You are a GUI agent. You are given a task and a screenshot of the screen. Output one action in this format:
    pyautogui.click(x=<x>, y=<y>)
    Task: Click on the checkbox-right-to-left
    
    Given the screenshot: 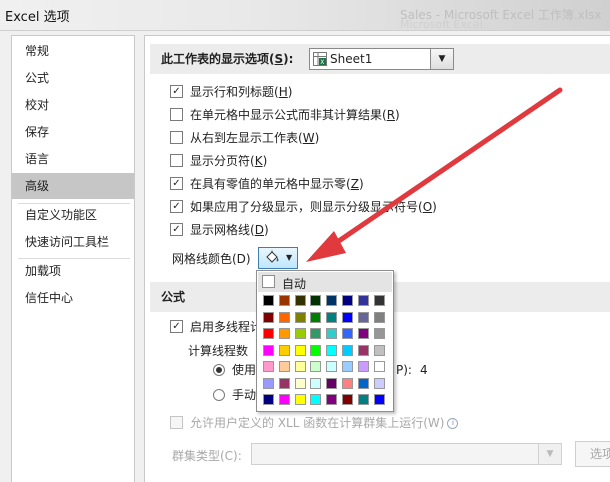 What is the action you would take?
    pyautogui.click(x=176, y=137)
    